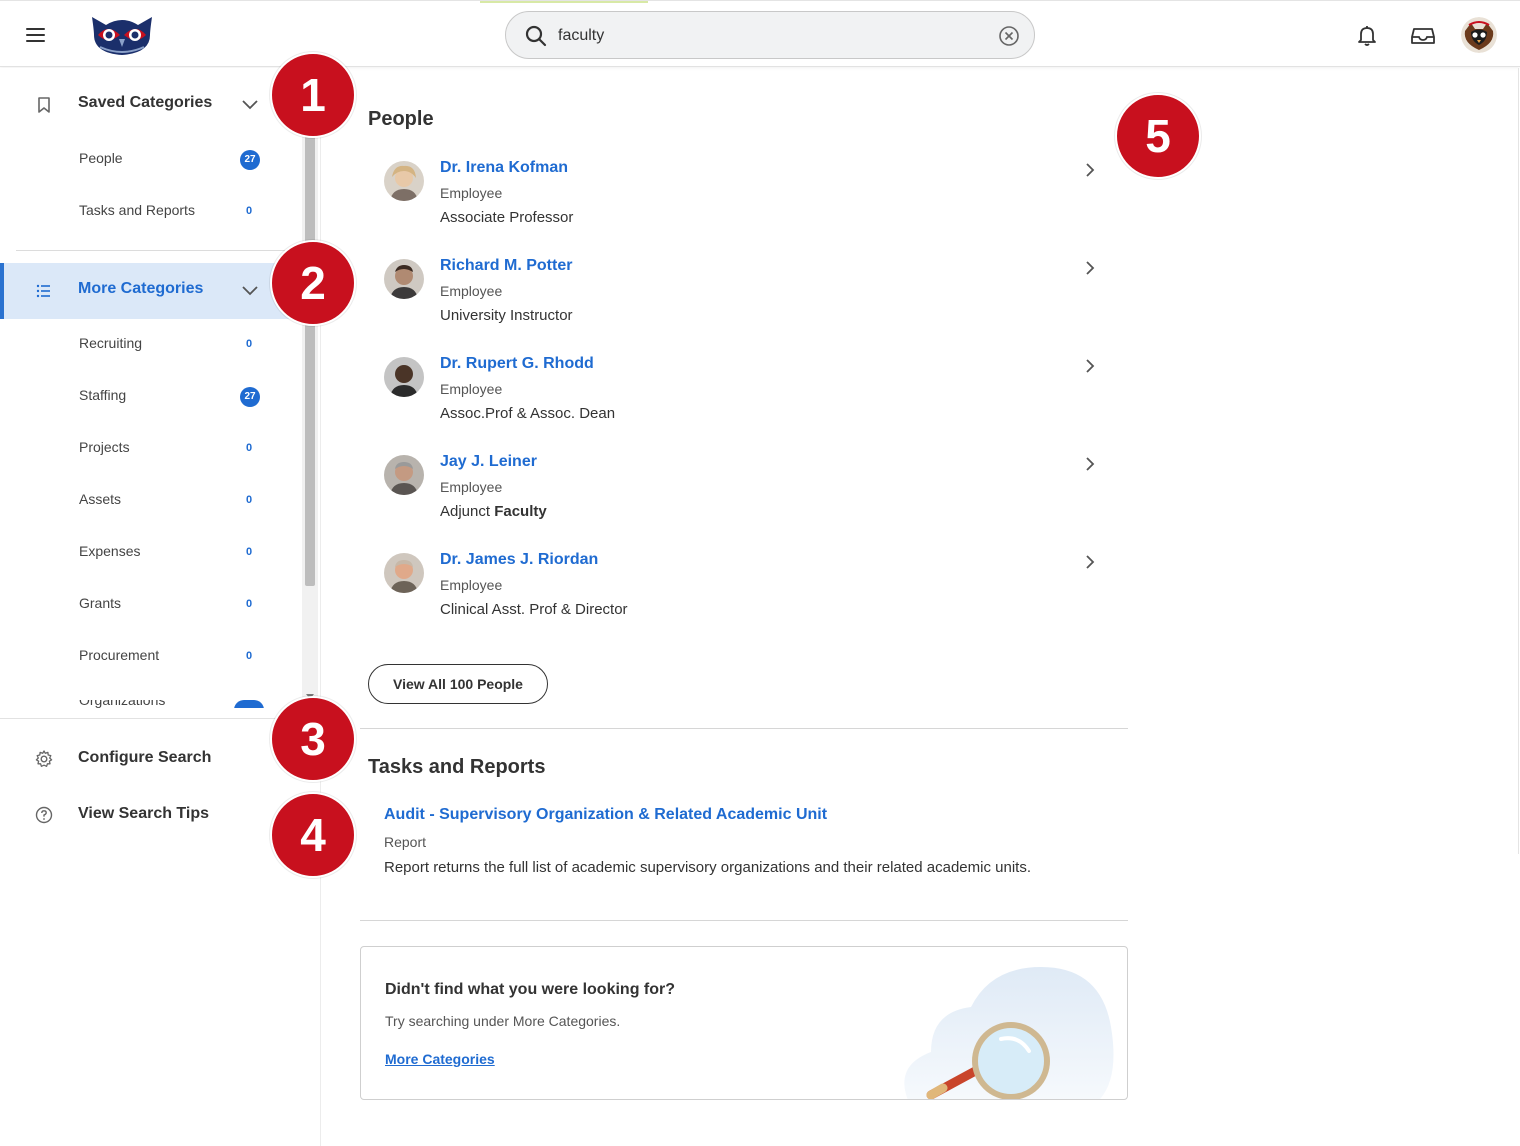 The width and height of the screenshot is (1520, 1146). Describe the element at coordinates (150, 552) in the screenshot. I see `sidebar-item-expenses: Expenses 0` at that location.